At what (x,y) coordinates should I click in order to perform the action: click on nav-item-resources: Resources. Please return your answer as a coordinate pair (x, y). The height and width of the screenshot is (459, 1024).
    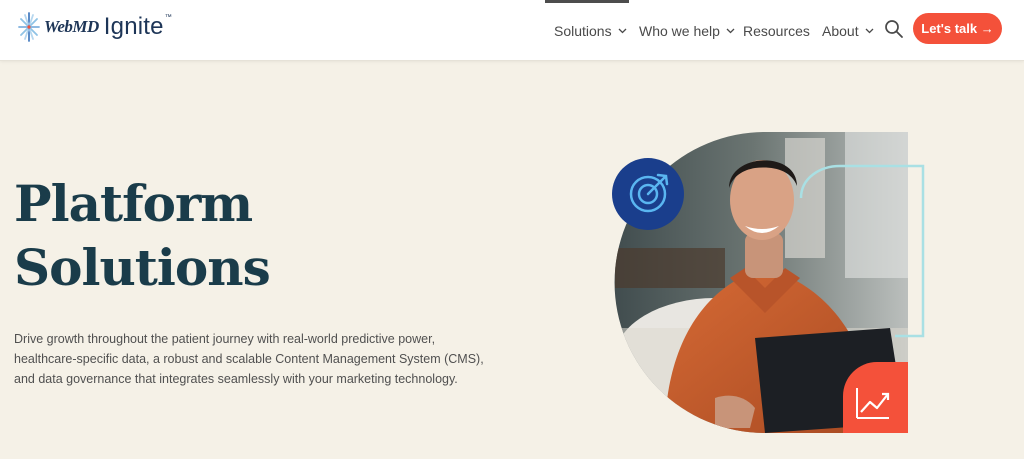
    Looking at the image, I should click on (776, 30).